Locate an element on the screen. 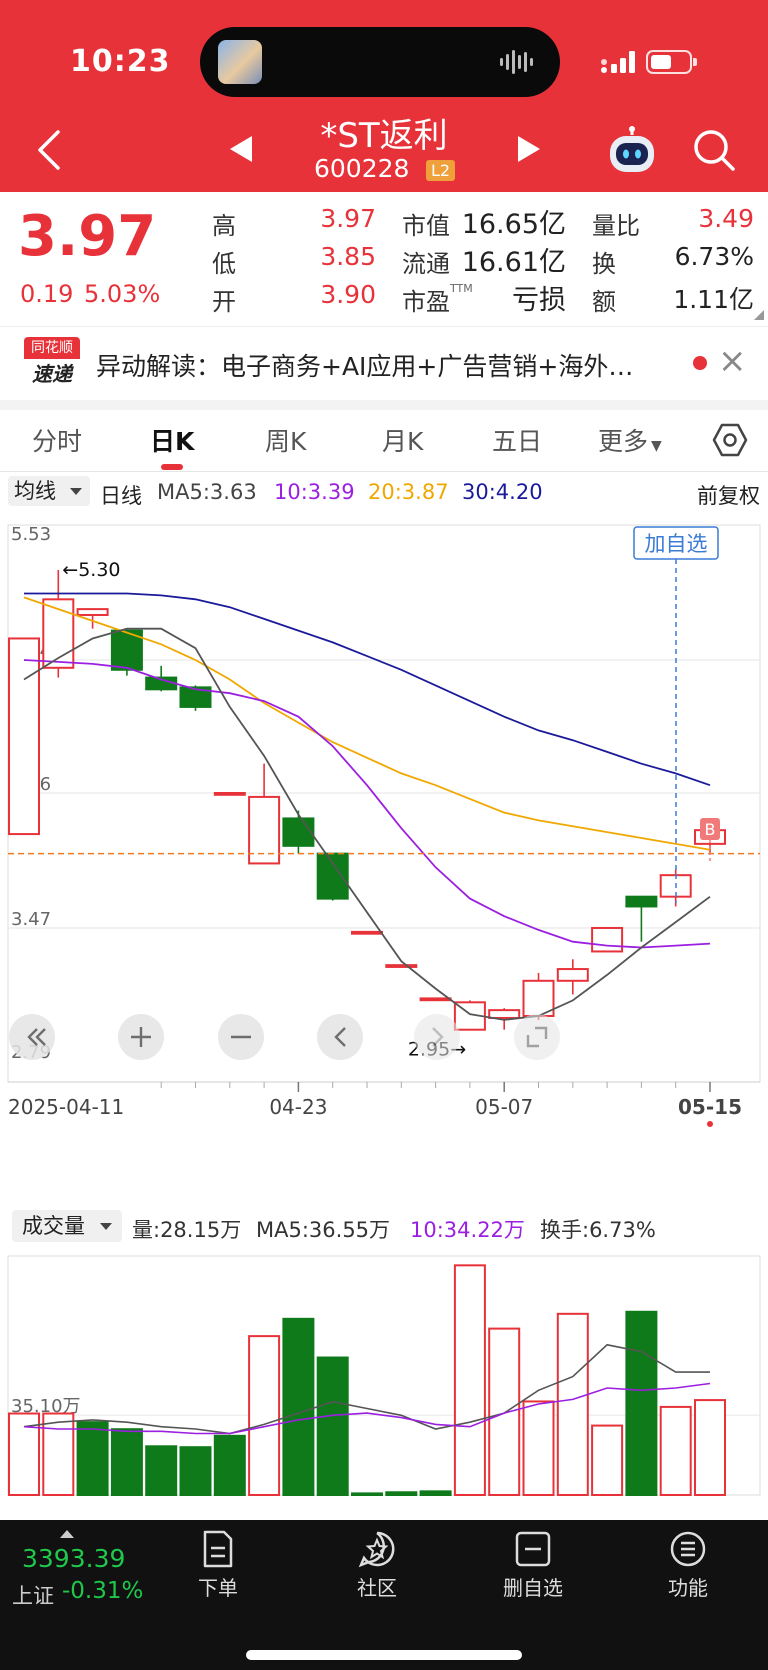 This screenshot has height=1670, width=768. order-icon is located at coordinates (218, 1549).